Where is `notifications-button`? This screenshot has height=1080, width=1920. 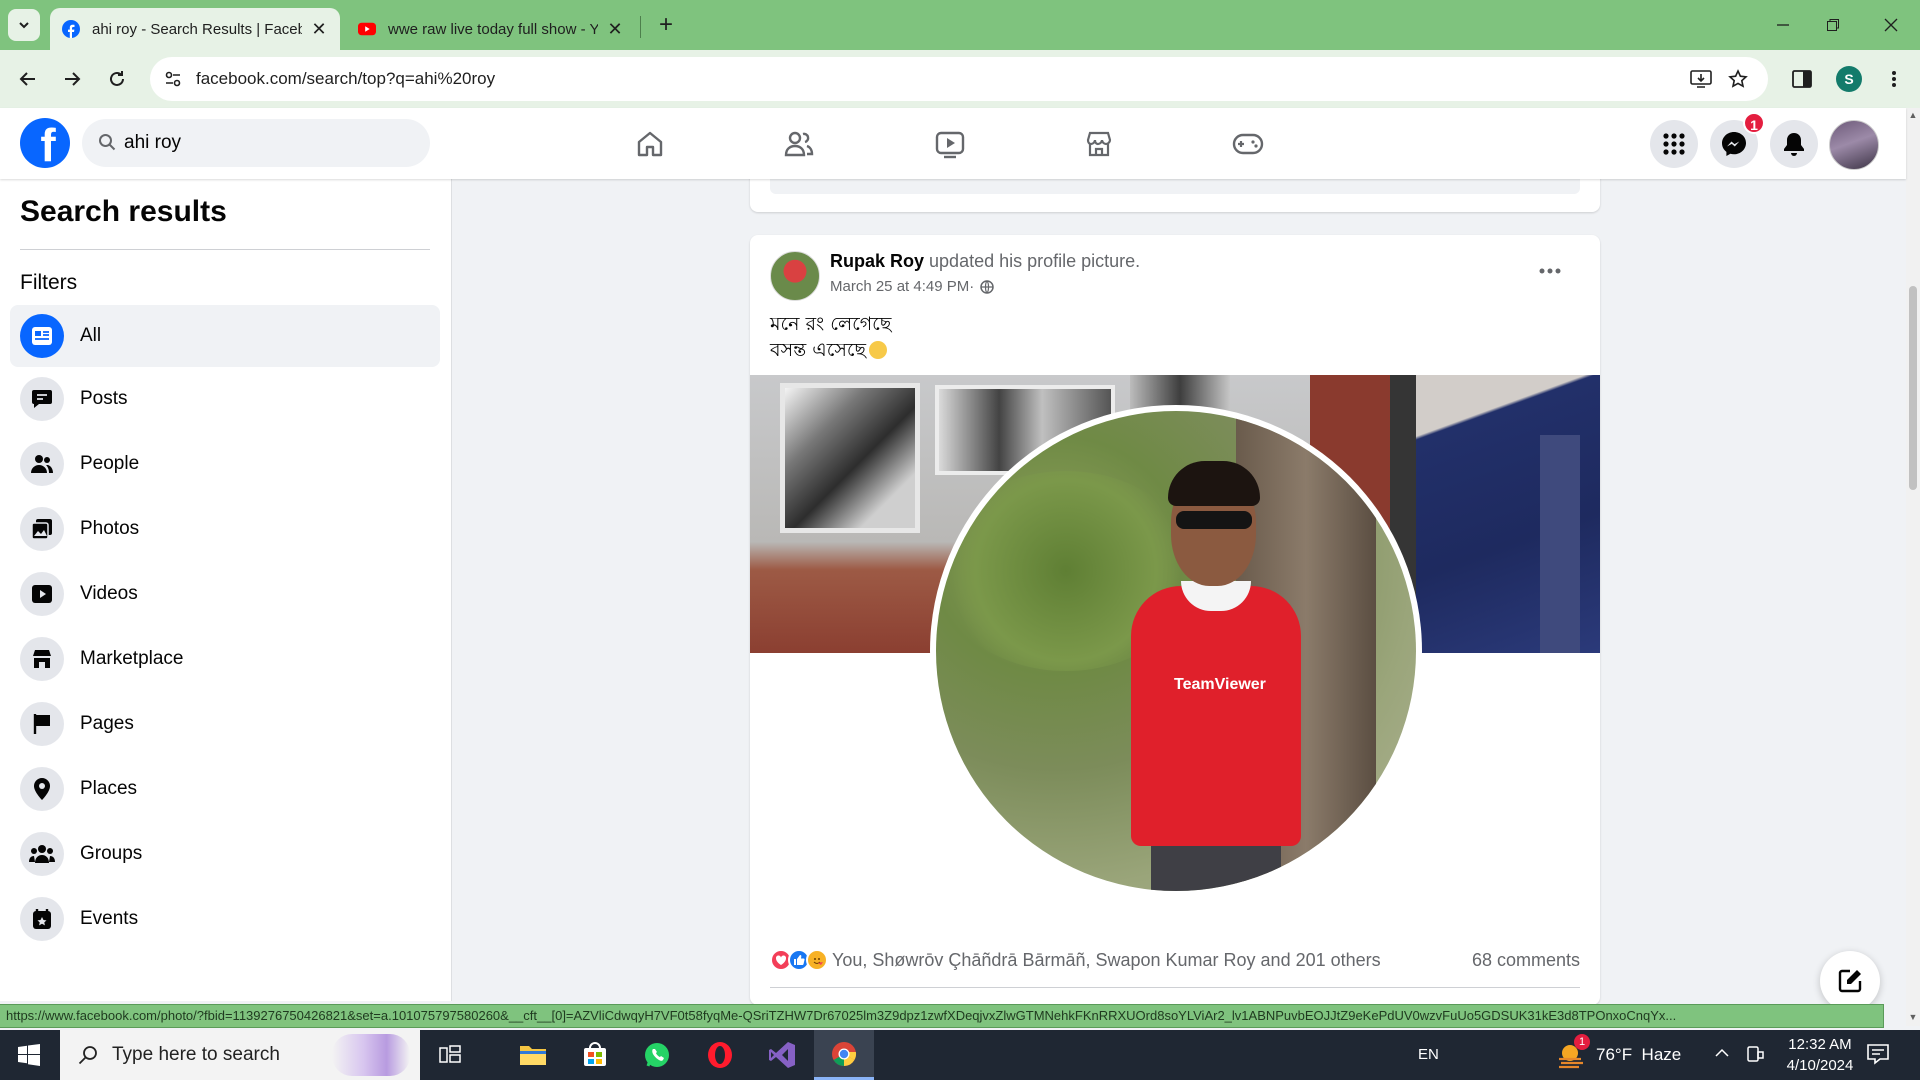 notifications-button is located at coordinates (1794, 144).